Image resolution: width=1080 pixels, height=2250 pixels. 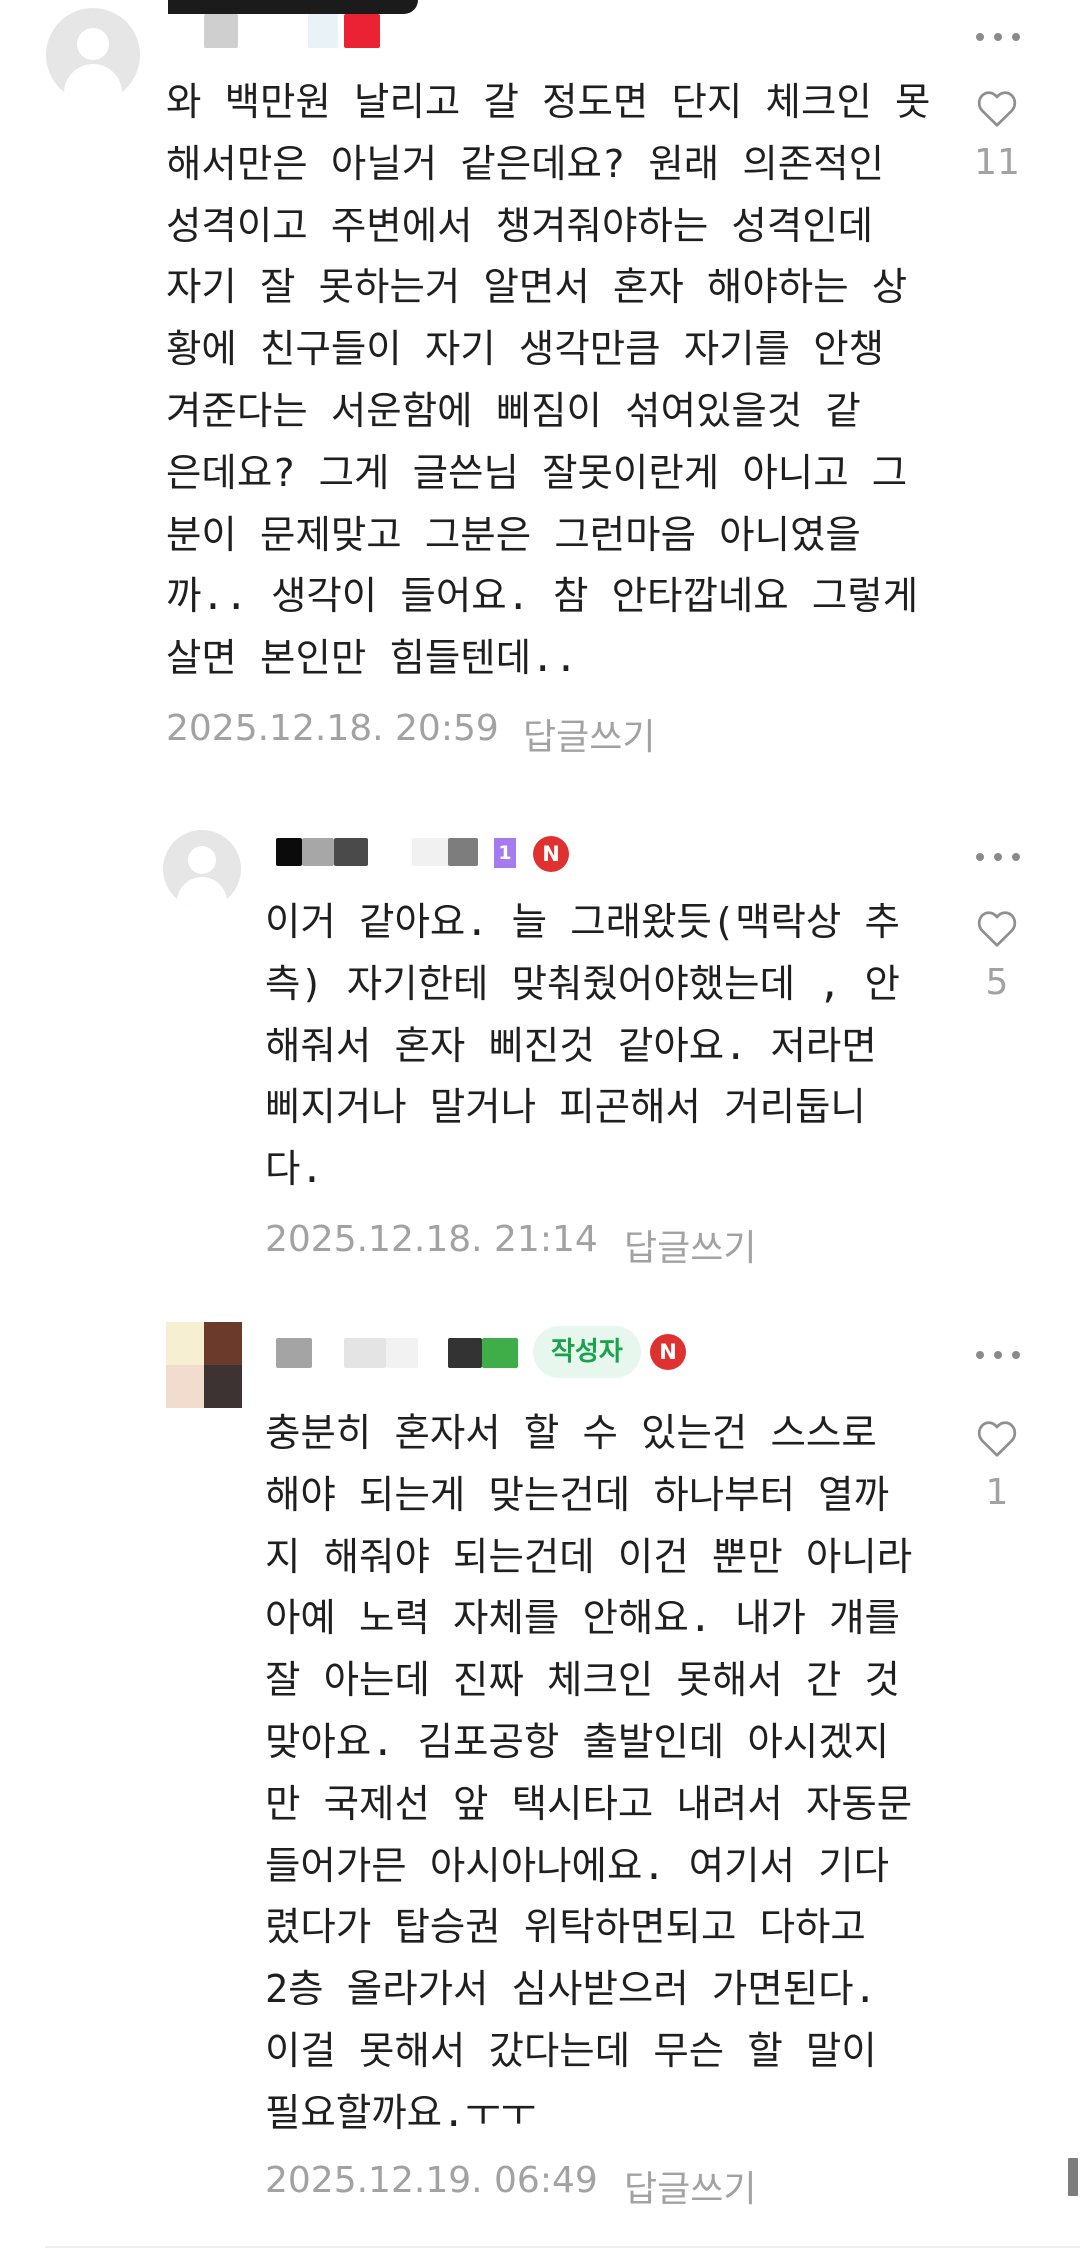 I want to click on like-count: 11, so click(x=997, y=162).